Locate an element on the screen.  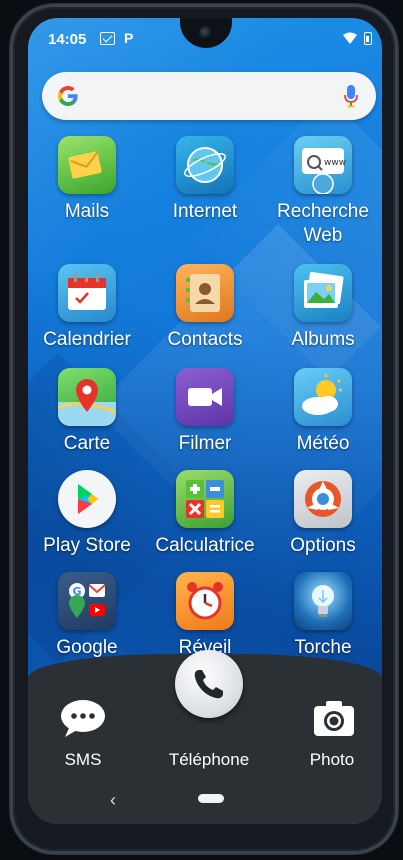
calculator-icon is located at coordinates (205, 499).